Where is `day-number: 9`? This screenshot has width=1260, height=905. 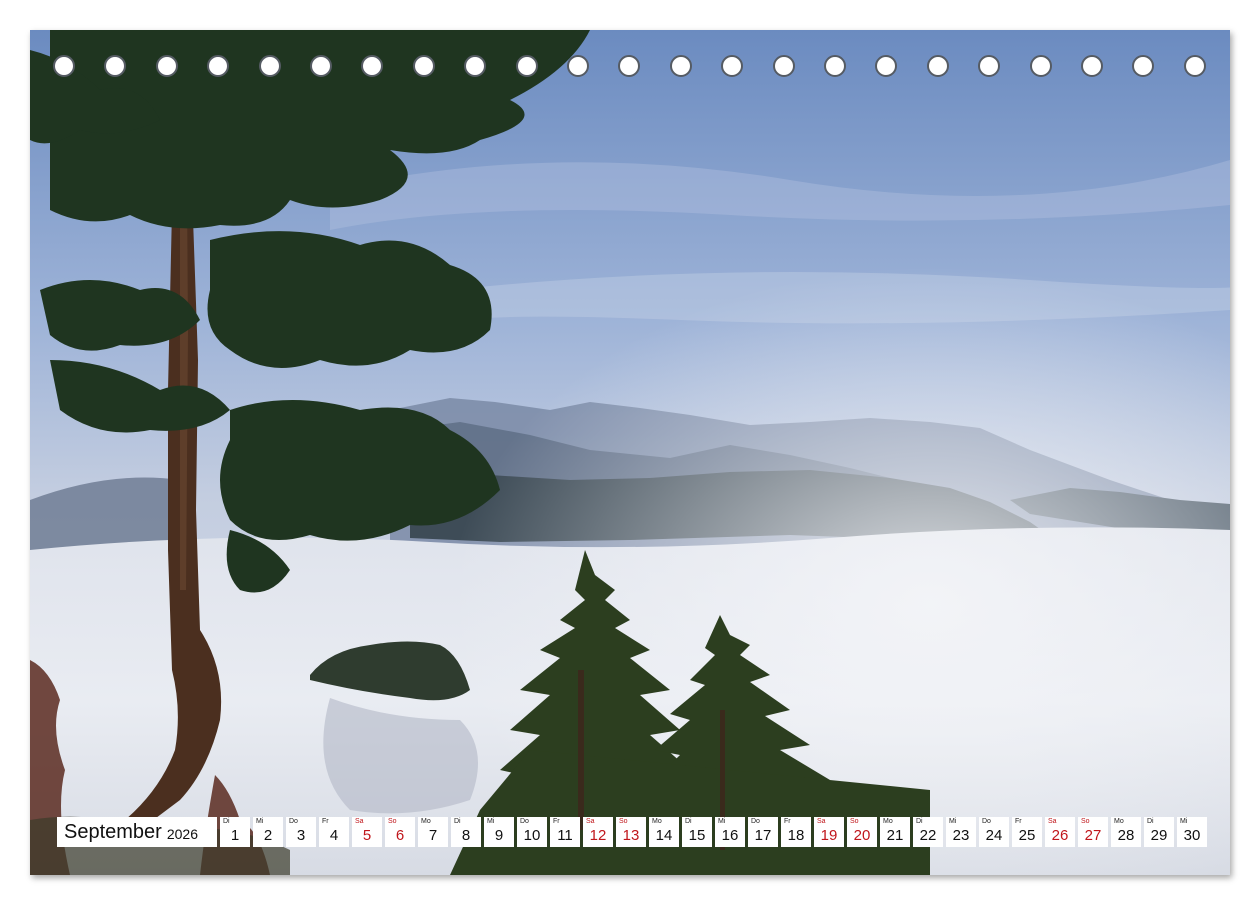 day-number: 9 is located at coordinates (499, 835).